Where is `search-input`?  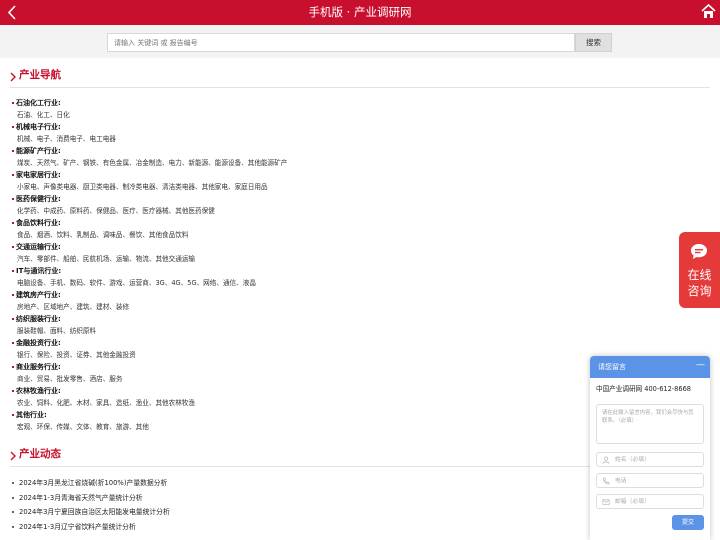
search-input is located at coordinates (341, 42).